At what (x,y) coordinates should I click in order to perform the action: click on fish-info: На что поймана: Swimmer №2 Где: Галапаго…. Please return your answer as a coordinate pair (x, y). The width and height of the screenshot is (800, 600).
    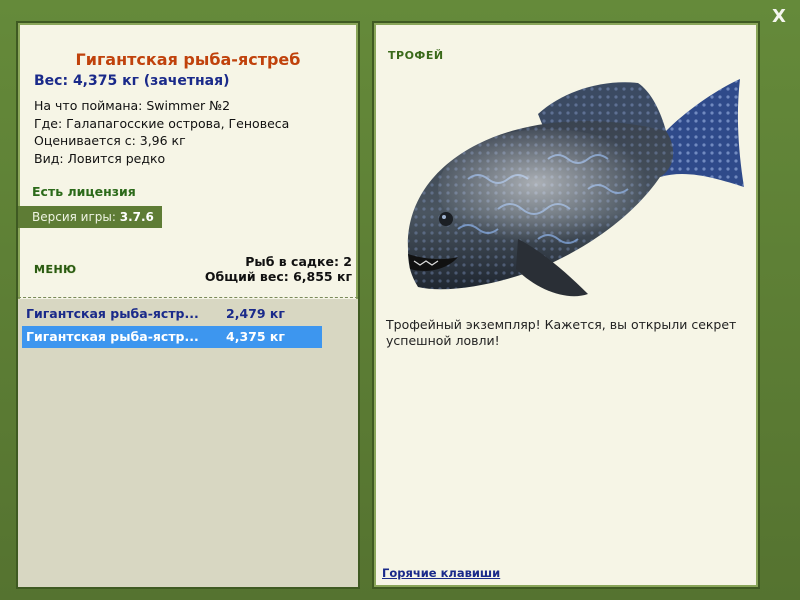
    Looking at the image, I should click on (161, 132).